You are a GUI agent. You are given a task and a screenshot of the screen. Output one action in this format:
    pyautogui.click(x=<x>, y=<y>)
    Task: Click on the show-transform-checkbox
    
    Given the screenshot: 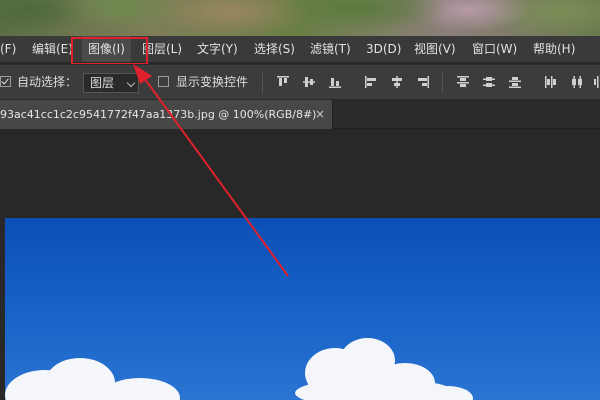 What is the action you would take?
    pyautogui.click(x=163, y=81)
    